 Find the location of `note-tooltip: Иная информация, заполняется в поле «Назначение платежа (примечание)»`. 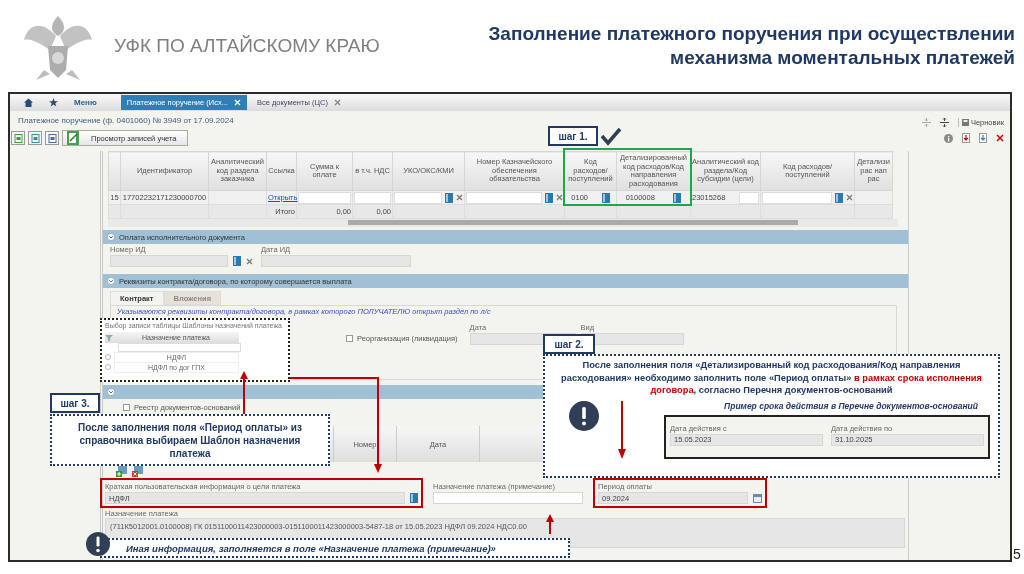

note-tooltip: Иная информация, заполняется в поле «Назначение платежа (примечание)» is located at coordinates (335, 548).